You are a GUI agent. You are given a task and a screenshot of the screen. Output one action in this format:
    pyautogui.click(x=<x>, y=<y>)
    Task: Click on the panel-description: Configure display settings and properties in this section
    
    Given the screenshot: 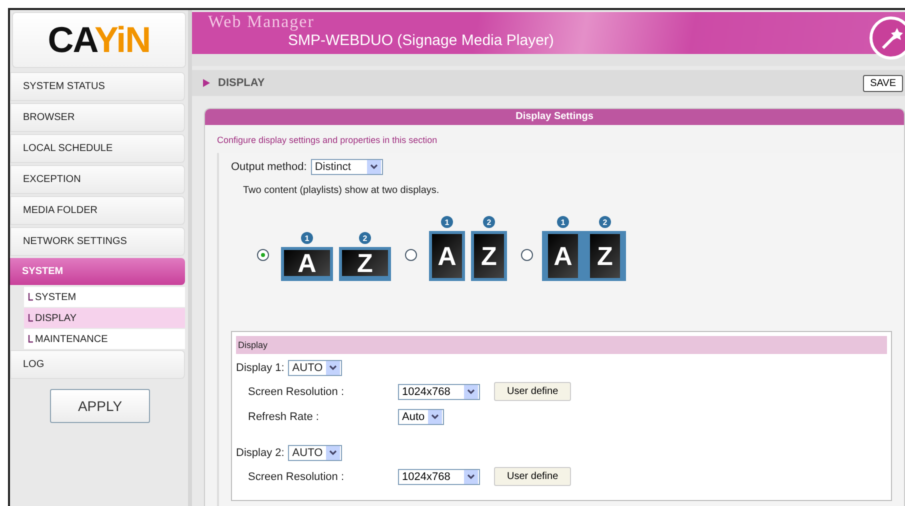 What is the action you would take?
    pyautogui.click(x=327, y=140)
    